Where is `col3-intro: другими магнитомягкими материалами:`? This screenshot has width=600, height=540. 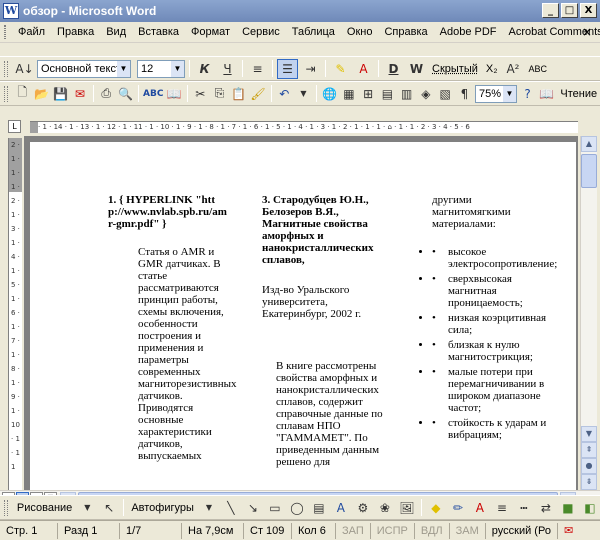 col3-intro: другими магнитомягкими материалами: is located at coordinates (492, 212).